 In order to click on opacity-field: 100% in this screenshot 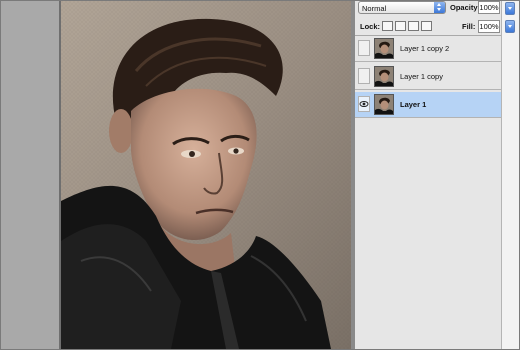, I will do `click(489, 7)`.